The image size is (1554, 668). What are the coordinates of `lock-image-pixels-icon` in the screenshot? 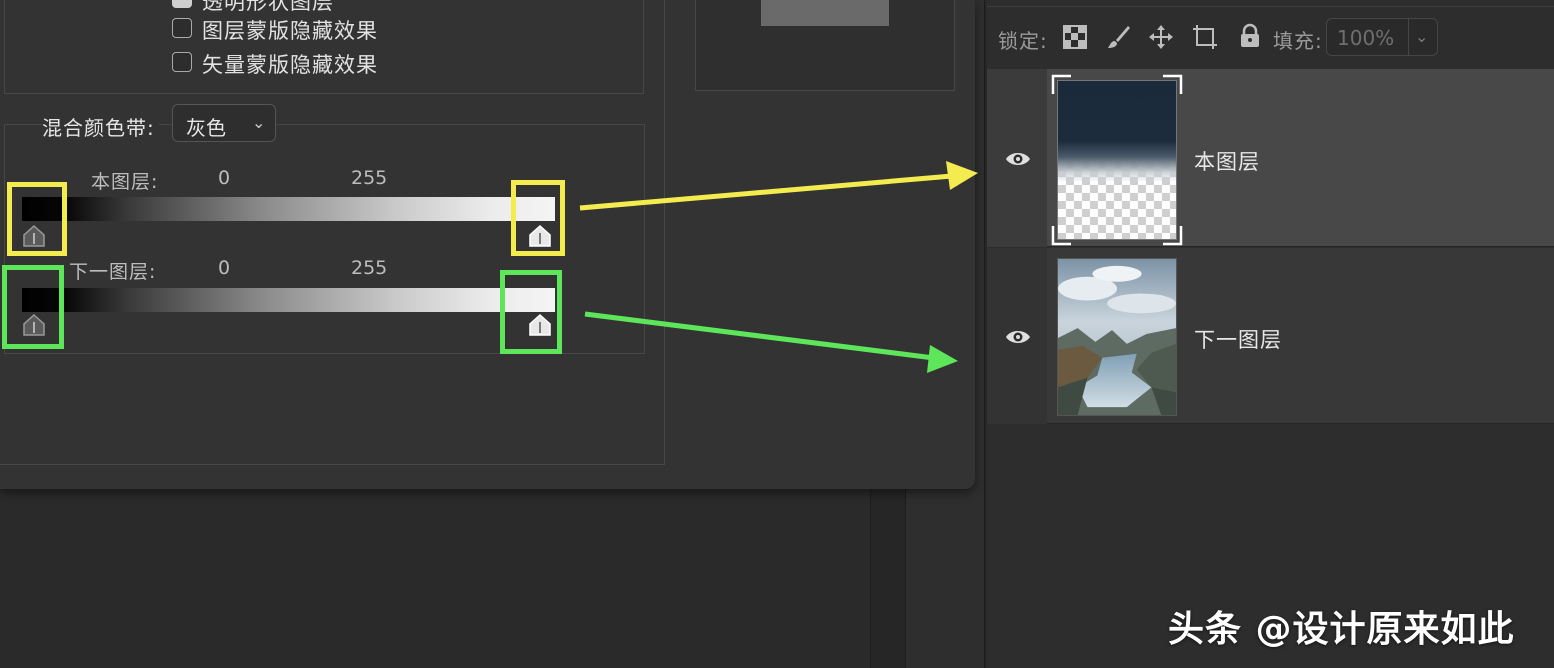 It's located at (1119, 37).